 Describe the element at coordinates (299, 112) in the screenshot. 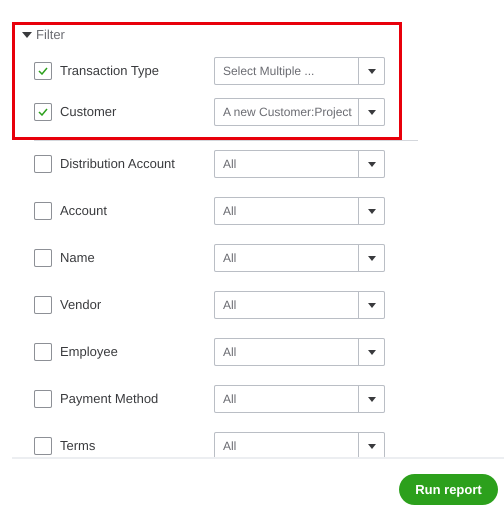

I see `dropdown-field: A new Customer:Project` at that location.